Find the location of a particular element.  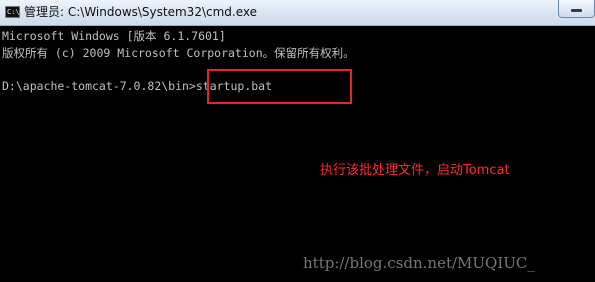

window-title: 管理员: C:\Windows\System32\cmd.exe is located at coordinates (140, 12).